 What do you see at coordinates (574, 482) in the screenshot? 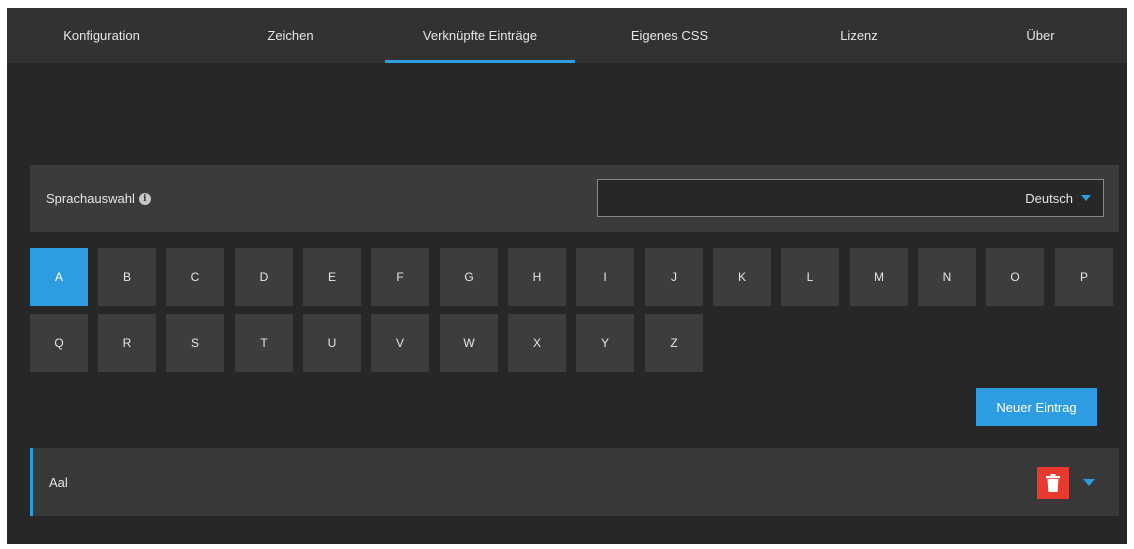
I see `entry-row: Aal` at bounding box center [574, 482].